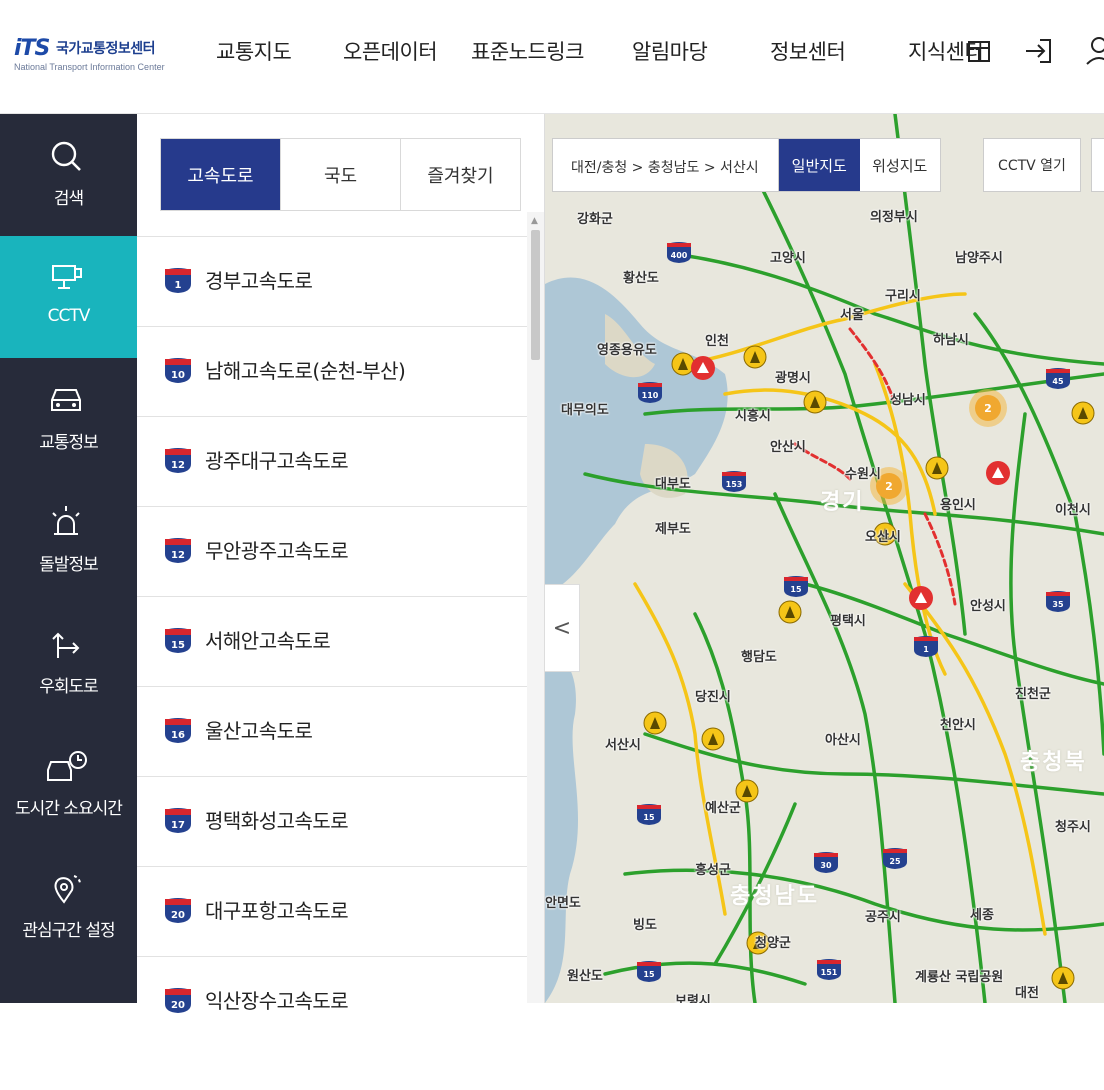 The width and height of the screenshot is (1104, 1090). I want to click on expressway-list-item: 20 대구포항고속도로, so click(332, 911).